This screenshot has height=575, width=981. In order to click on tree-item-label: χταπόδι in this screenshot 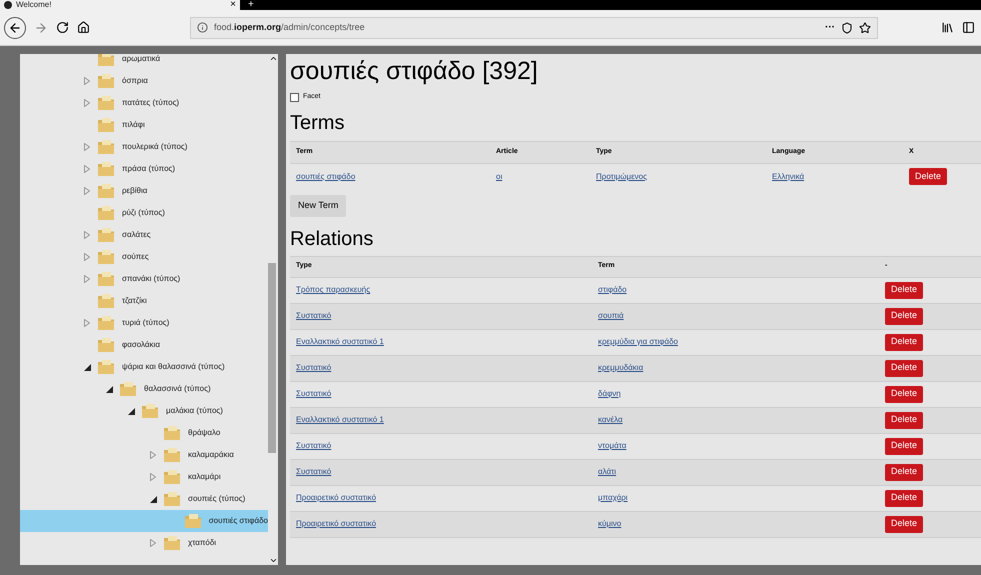, I will do `click(202, 543)`.